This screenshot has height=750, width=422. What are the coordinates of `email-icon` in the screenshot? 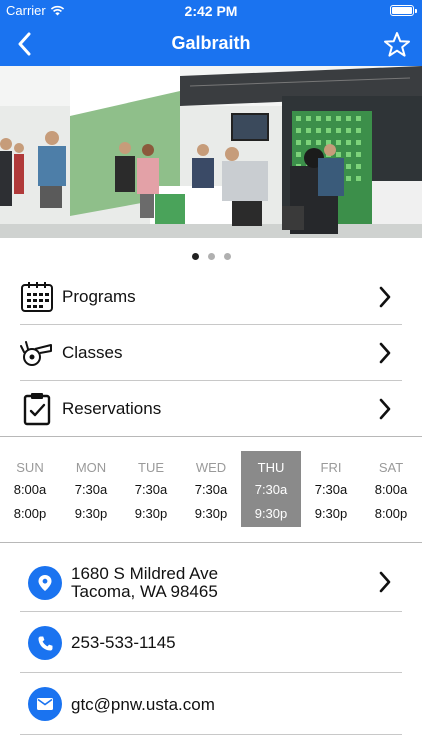 It's located at (45, 704).